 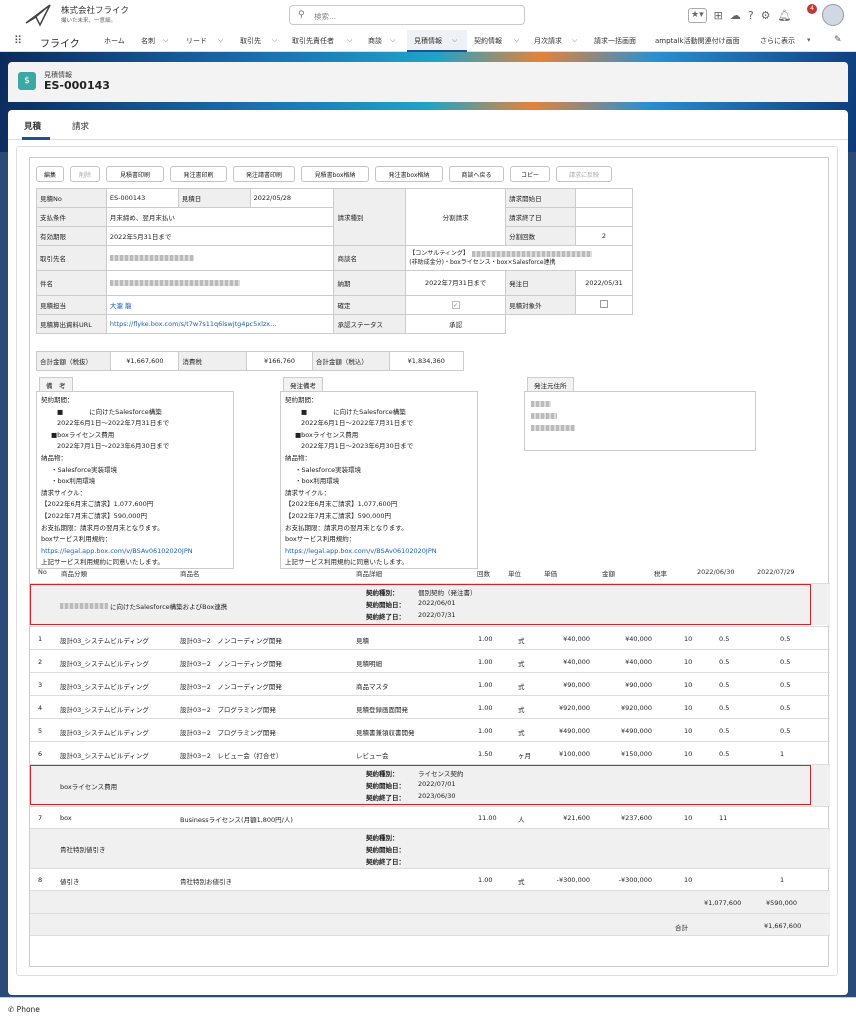 What do you see at coordinates (40, 730) in the screenshot?
I see `cell-no: 5` at bounding box center [40, 730].